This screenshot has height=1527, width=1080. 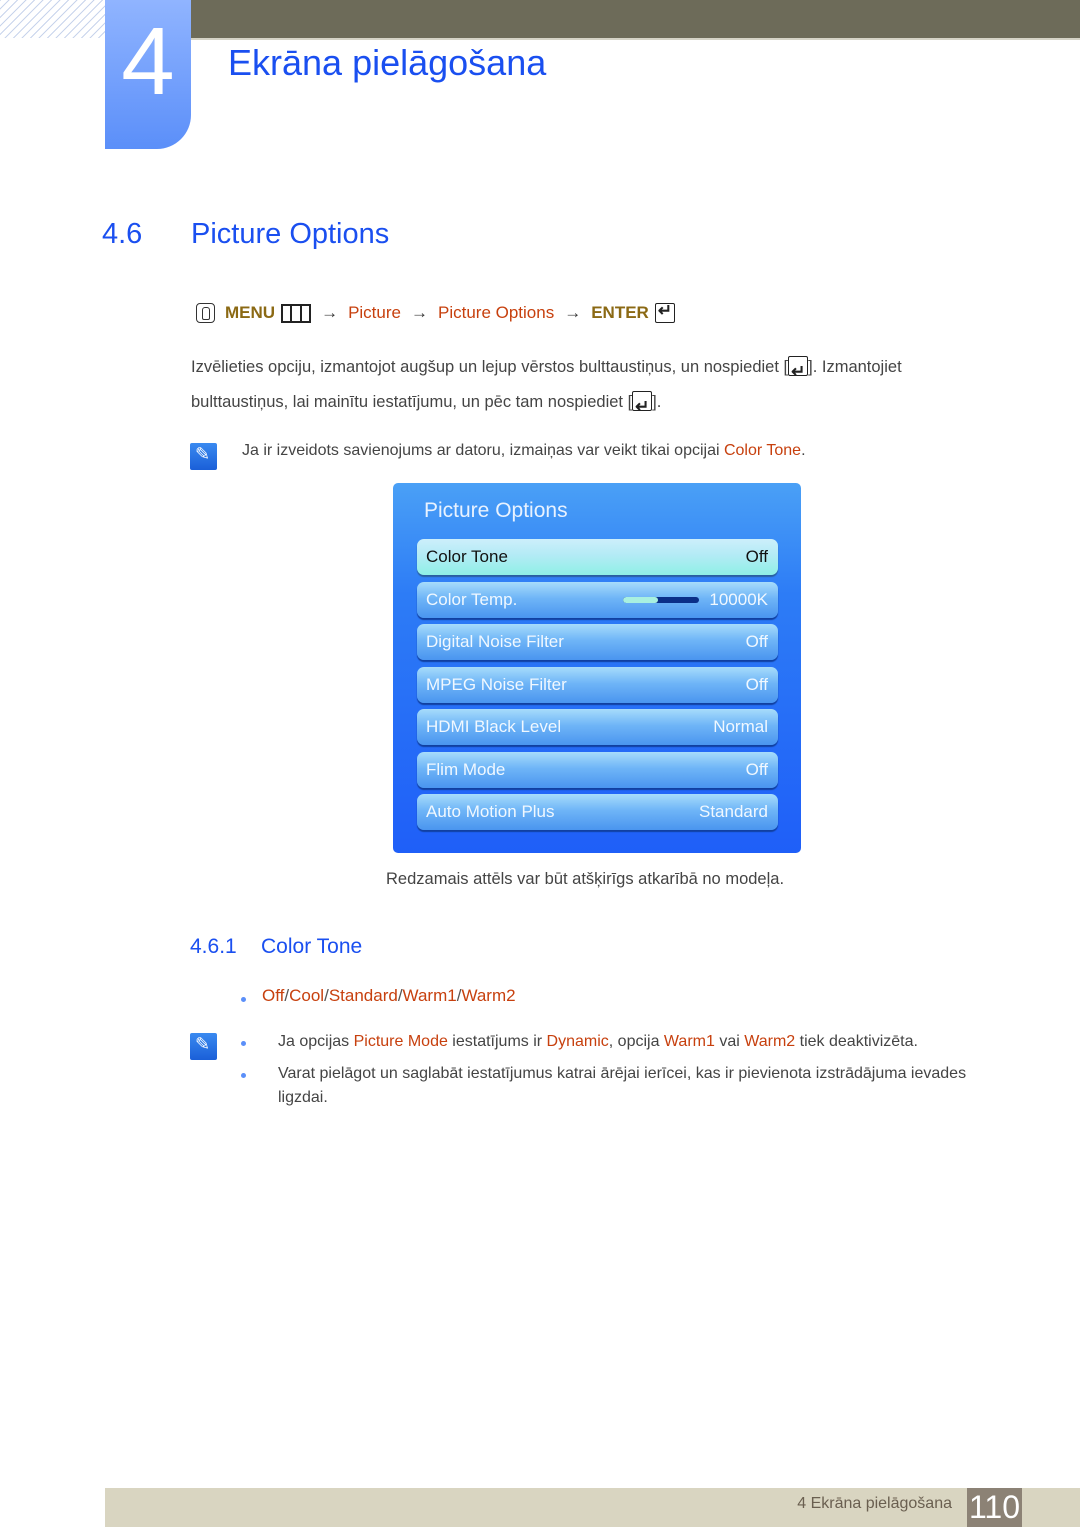 I want to click on osd-row-color-tone: Color Tone Off, so click(x=597, y=557).